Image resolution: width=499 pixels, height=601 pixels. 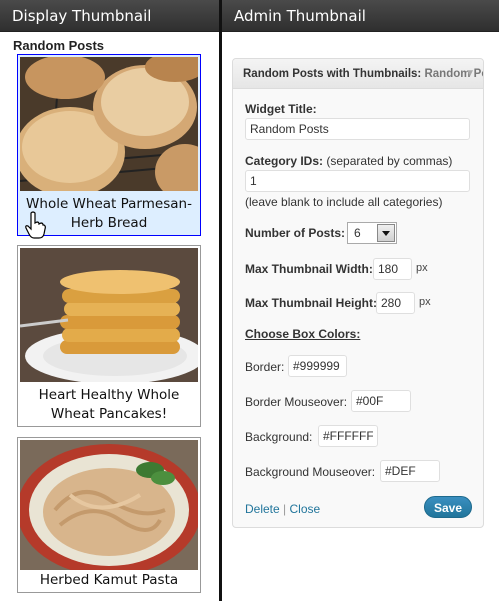 What do you see at coordinates (109, 315) in the screenshot?
I see `pancakes-image` at bounding box center [109, 315].